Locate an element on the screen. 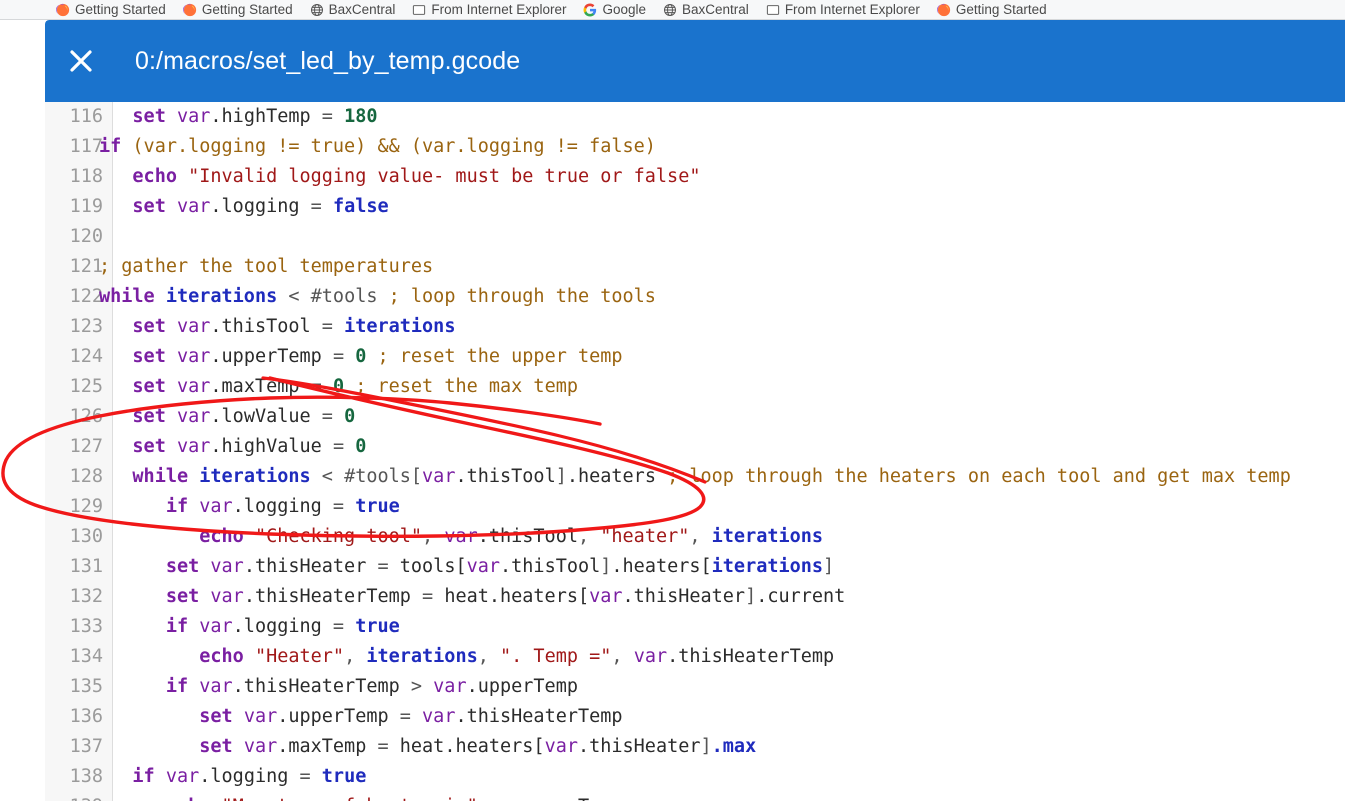  line-number: 133 is located at coordinates (86, 626).